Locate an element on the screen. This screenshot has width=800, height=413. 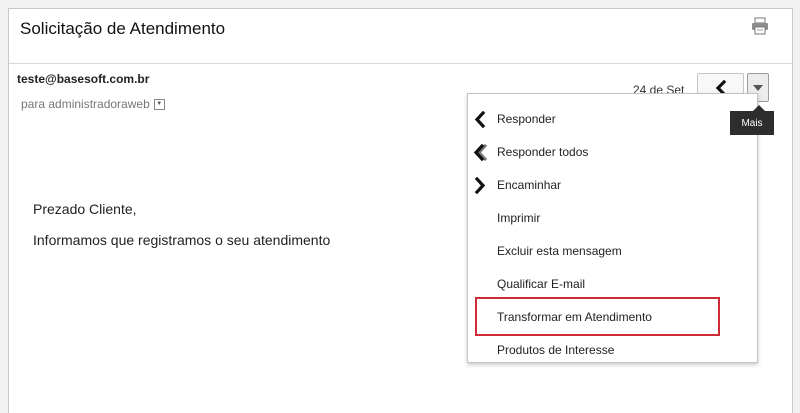
menu-item-label: Excluir esta mensagem is located at coordinates (559, 251).